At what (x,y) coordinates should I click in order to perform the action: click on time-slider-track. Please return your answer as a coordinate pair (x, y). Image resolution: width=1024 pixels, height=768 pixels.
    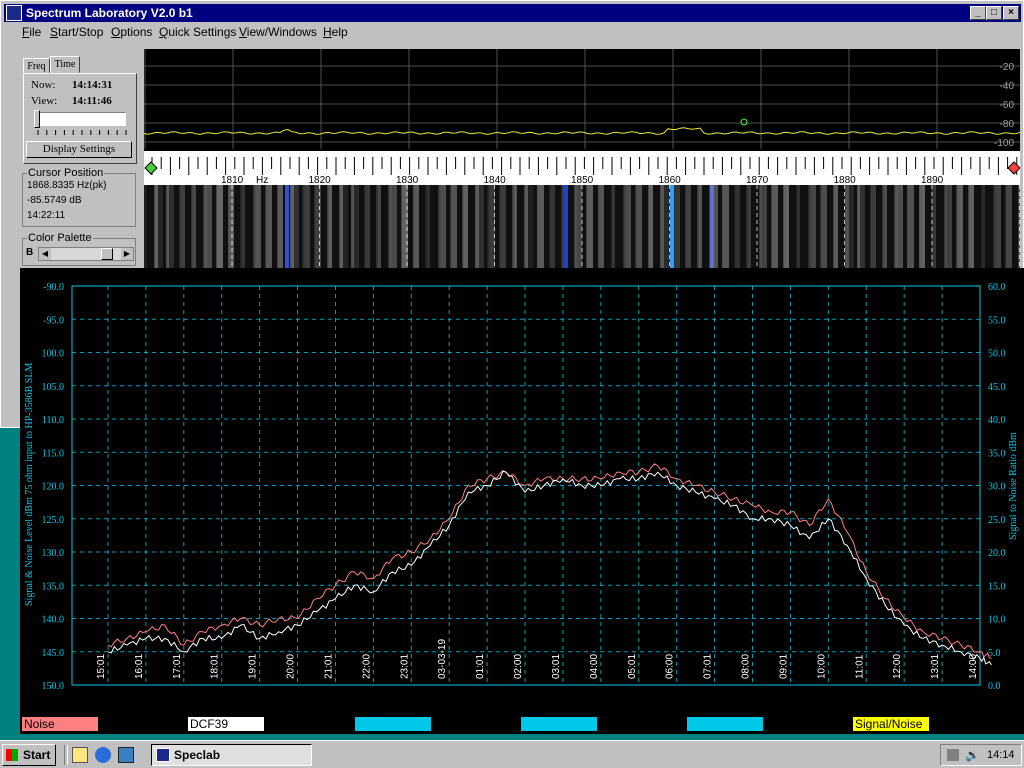
    Looking at the image, I should click on (81, 119).